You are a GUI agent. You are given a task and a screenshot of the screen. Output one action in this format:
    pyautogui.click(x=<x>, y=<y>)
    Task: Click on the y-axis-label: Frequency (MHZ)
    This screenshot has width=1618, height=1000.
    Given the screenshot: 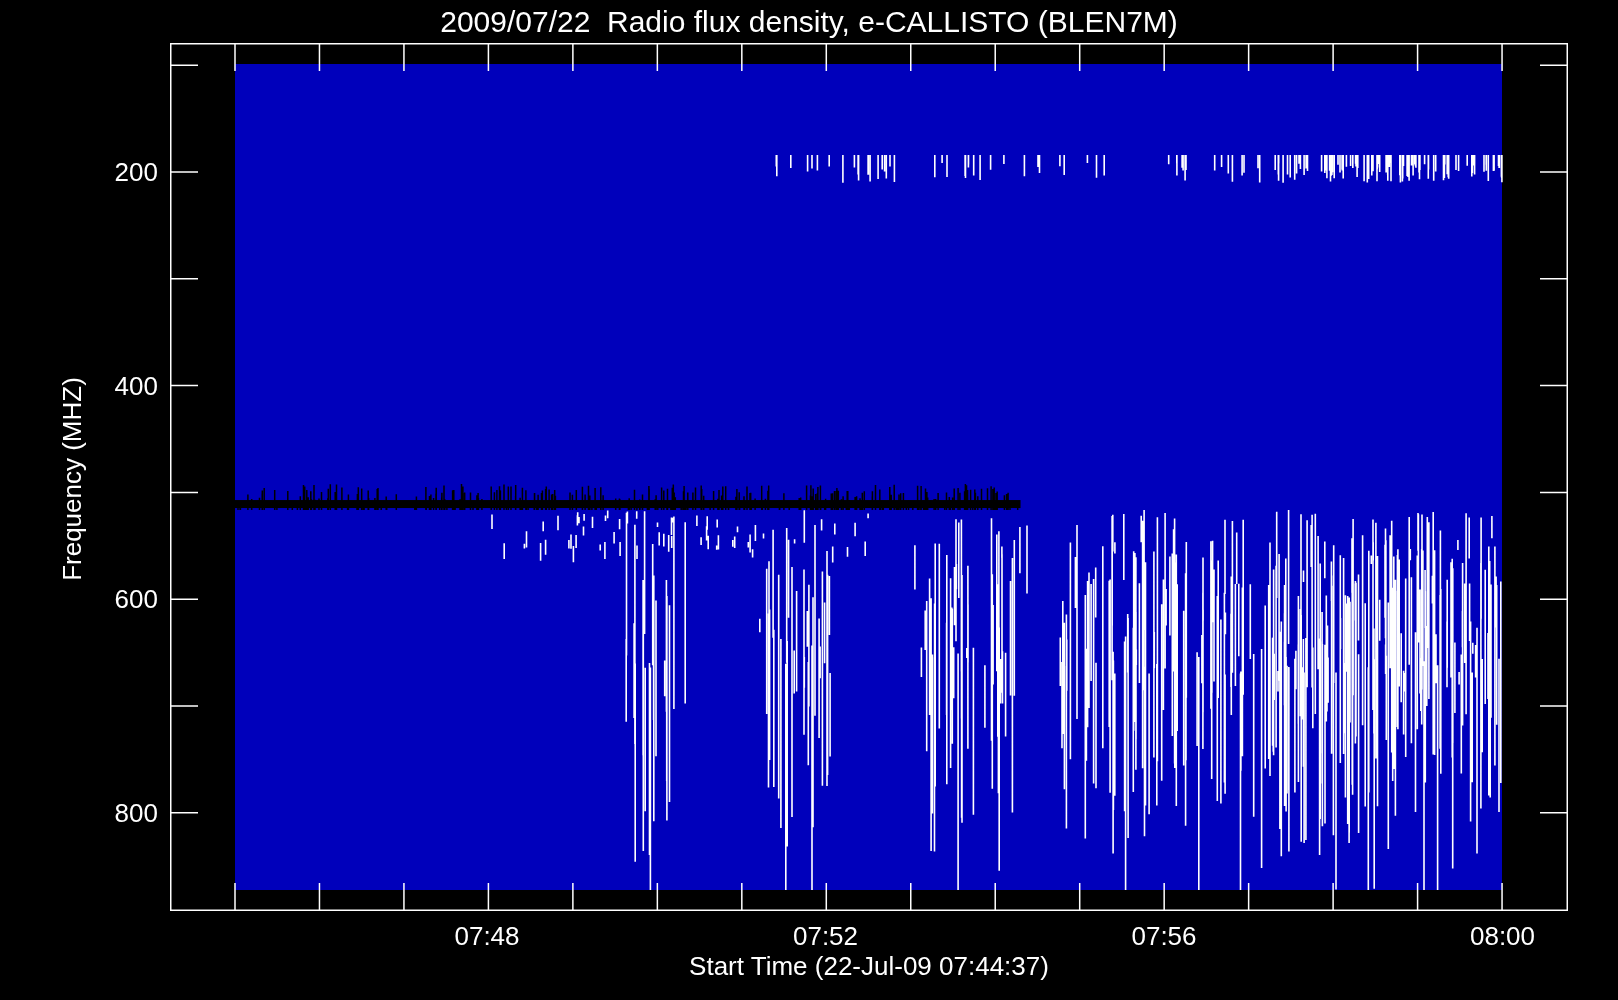 What is the action you would take?
    pyautogui.click(x=72, y=479)
    